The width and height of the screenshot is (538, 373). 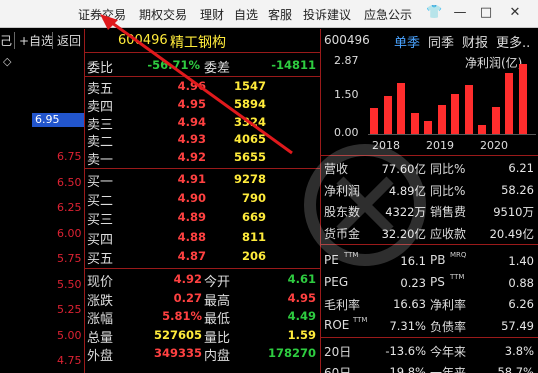 I want to click on order-book-row: 卖三 4.94 3324, so click(x=203, y=123).